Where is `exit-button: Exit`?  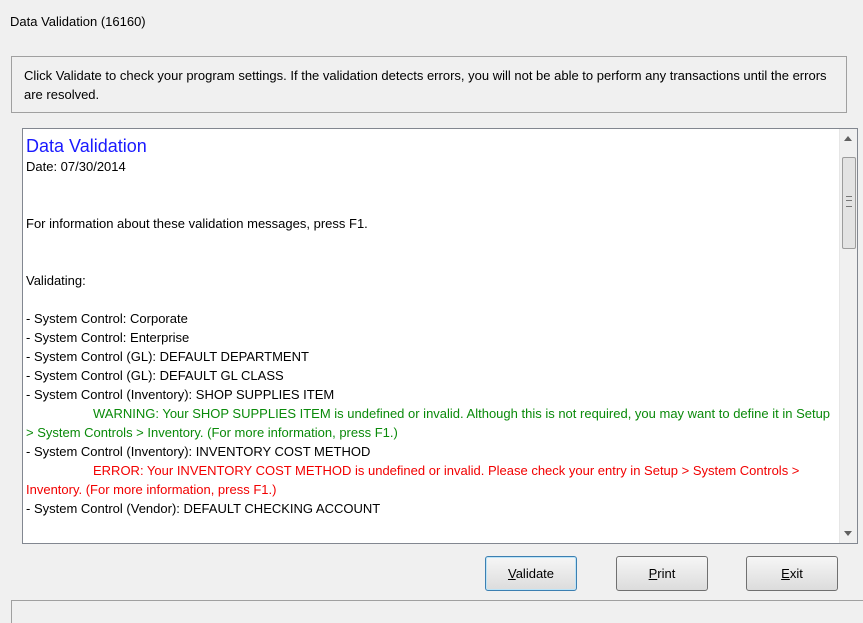 exit-button: Exit is located at coordinates (792, 573).